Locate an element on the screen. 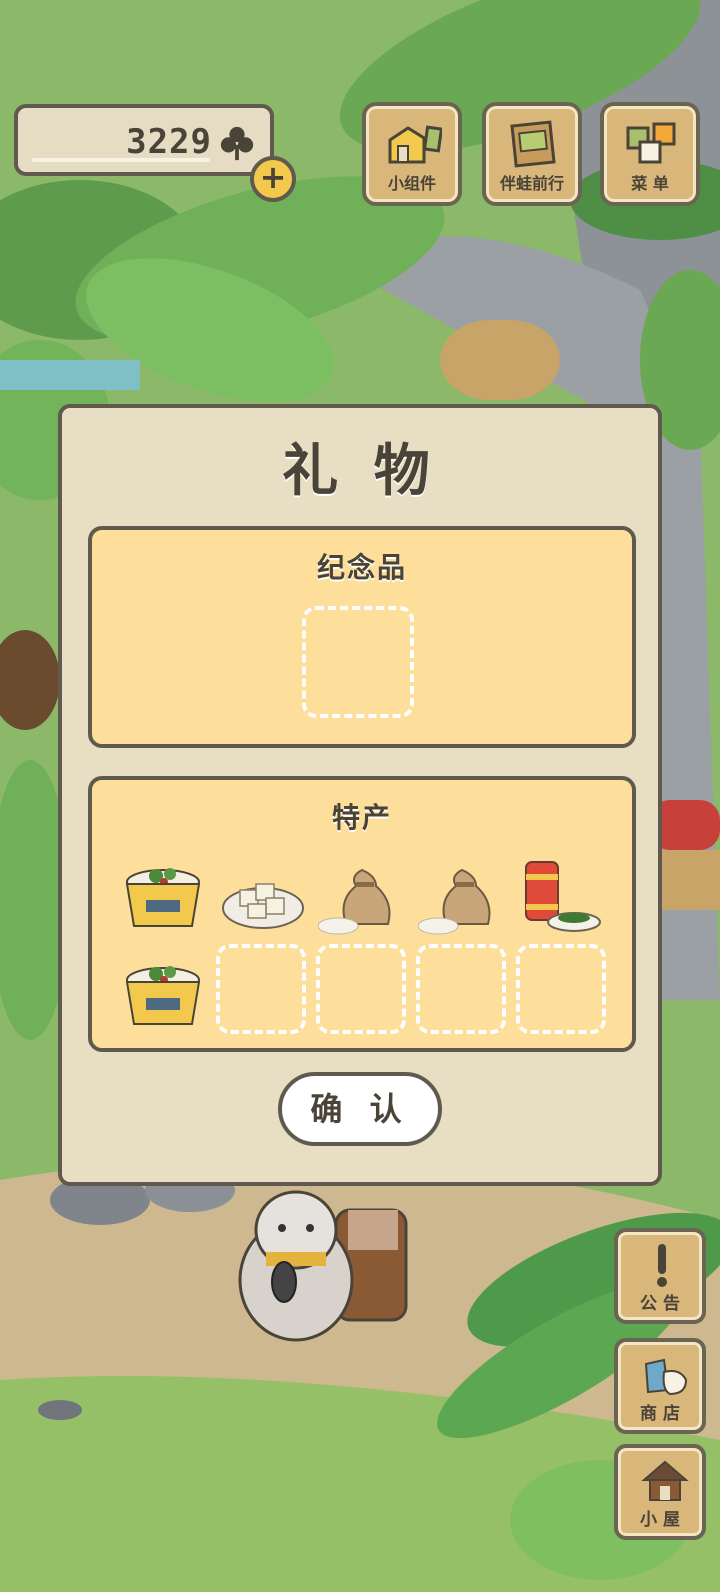 The image size is (720, 1592). souvenir-slot is located at coordinates (358, 662).